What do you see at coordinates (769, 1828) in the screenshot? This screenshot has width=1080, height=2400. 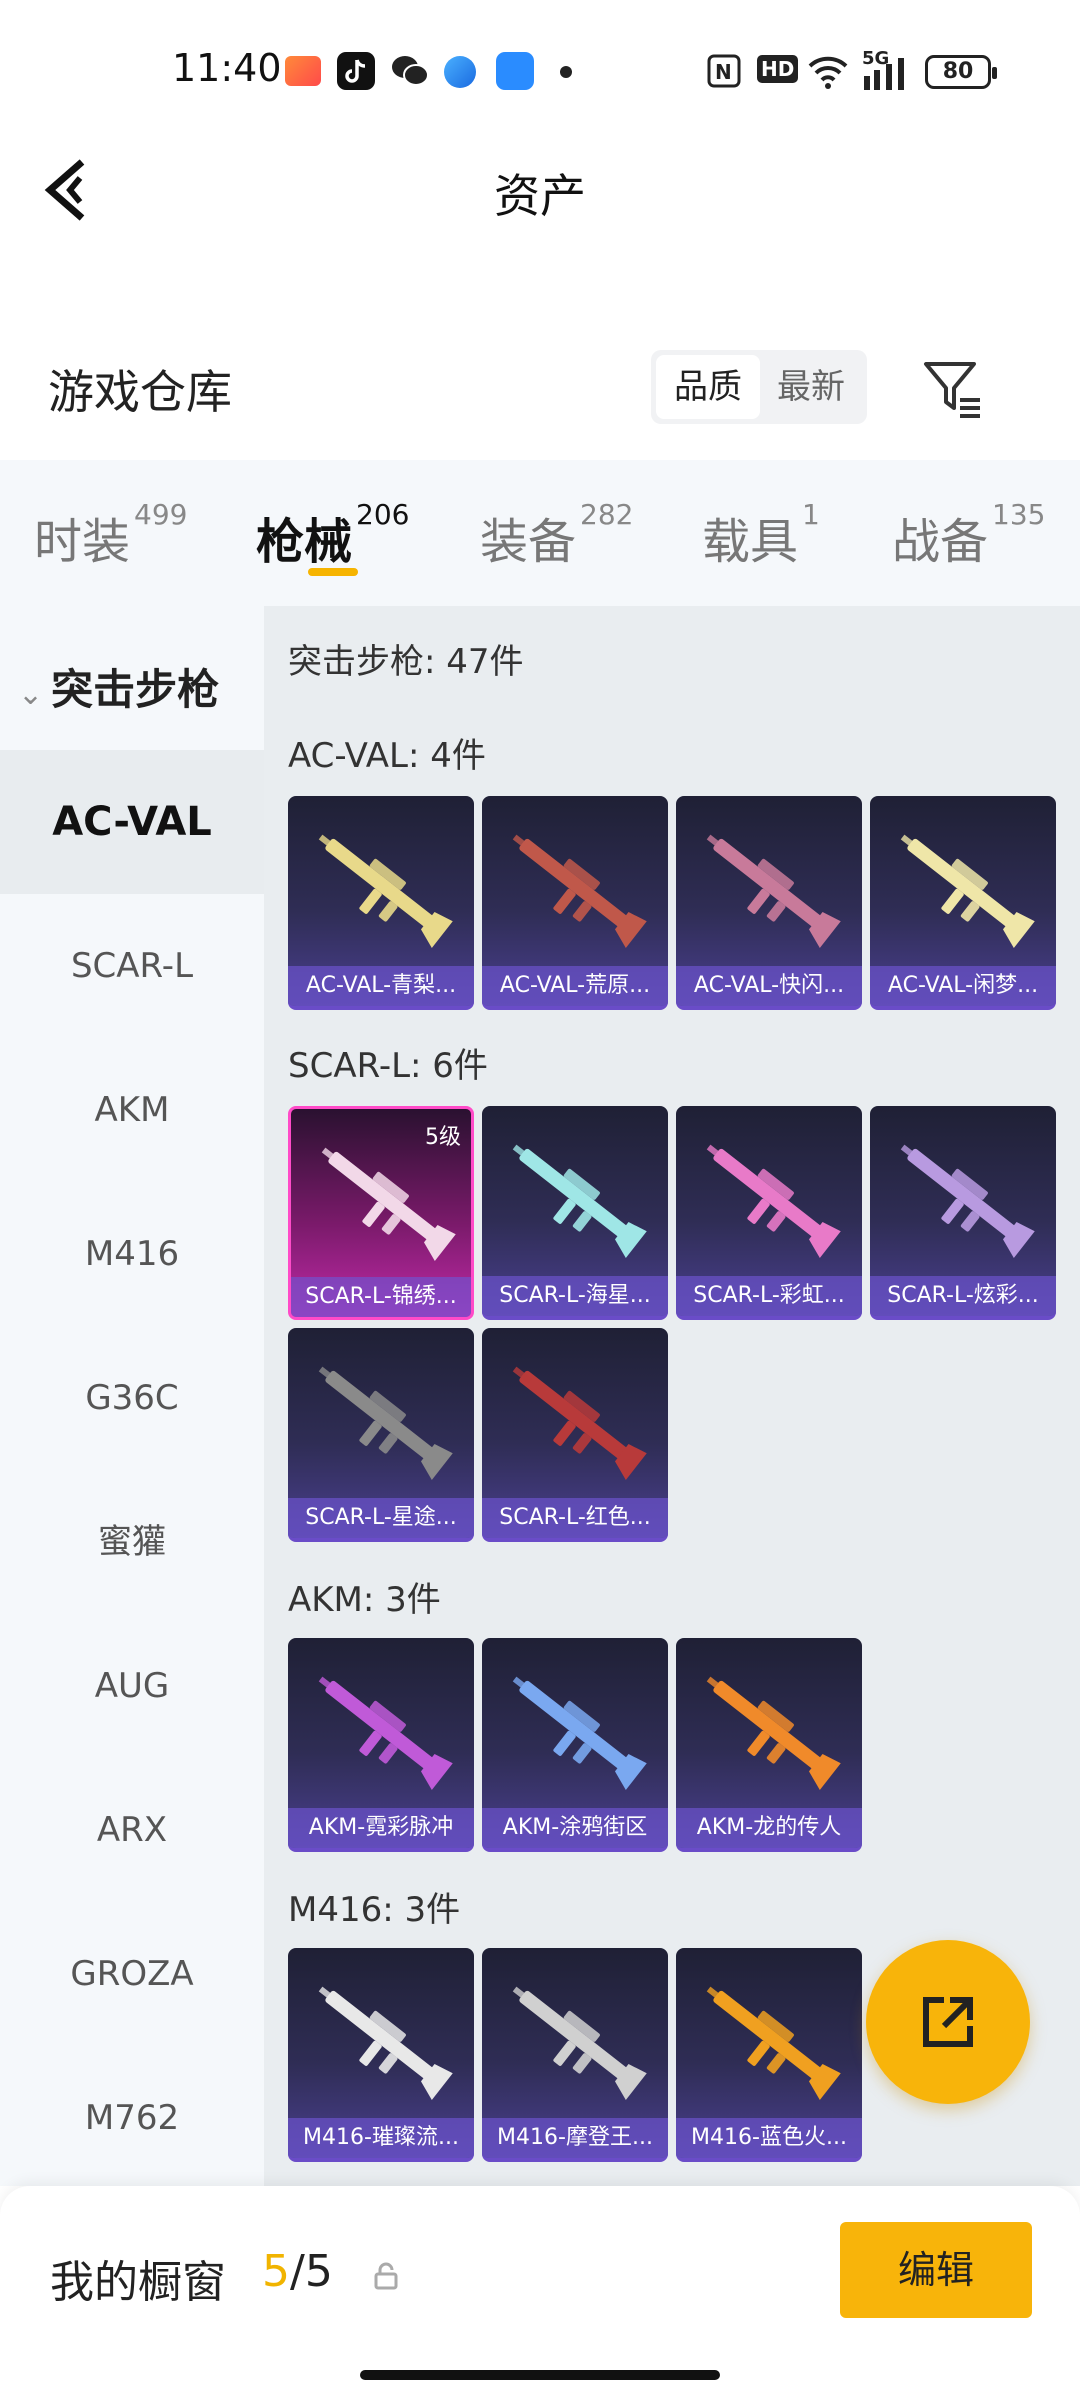 I see `weapon-card-label: AKM-龙的传人` at bounding box center [769, 1828].